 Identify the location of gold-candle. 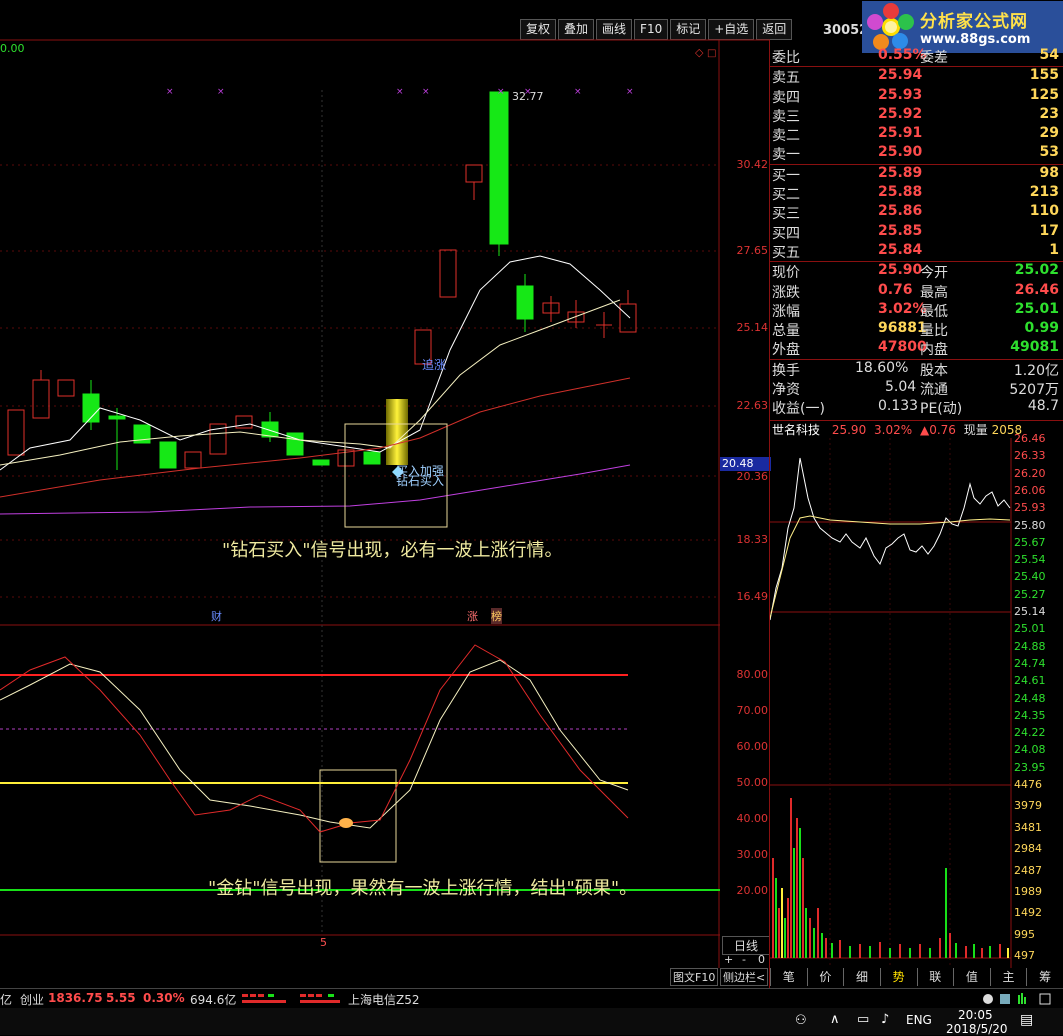
(397, 432).